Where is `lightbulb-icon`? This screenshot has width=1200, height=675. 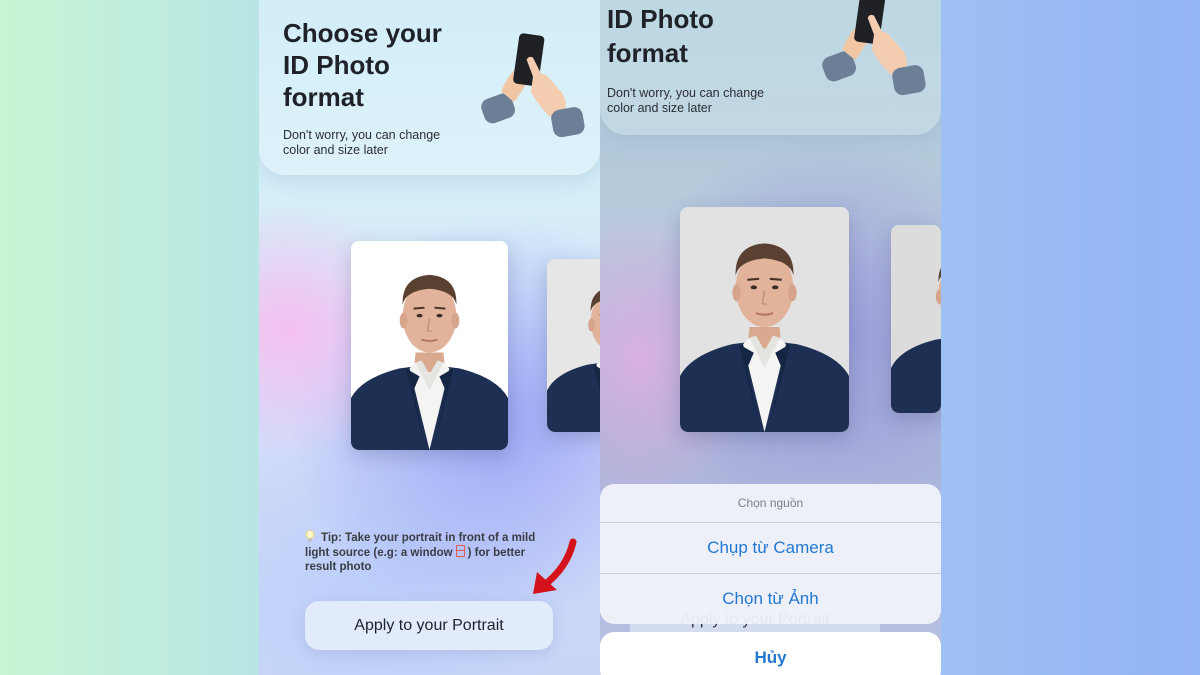 lightbulb-icon is located at coordinates (310, 536).